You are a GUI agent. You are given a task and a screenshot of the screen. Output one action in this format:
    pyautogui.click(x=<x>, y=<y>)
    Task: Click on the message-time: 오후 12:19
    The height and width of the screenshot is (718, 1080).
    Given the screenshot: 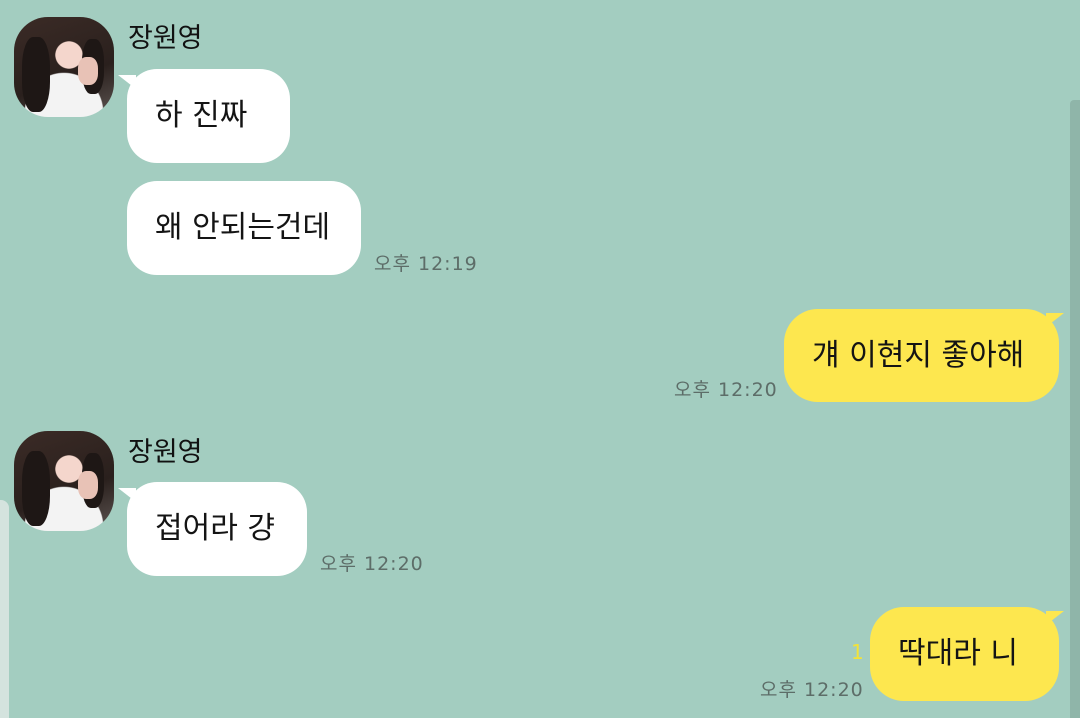 What is the action you would take?
    pyautogui.click(x=426, y=264)
    